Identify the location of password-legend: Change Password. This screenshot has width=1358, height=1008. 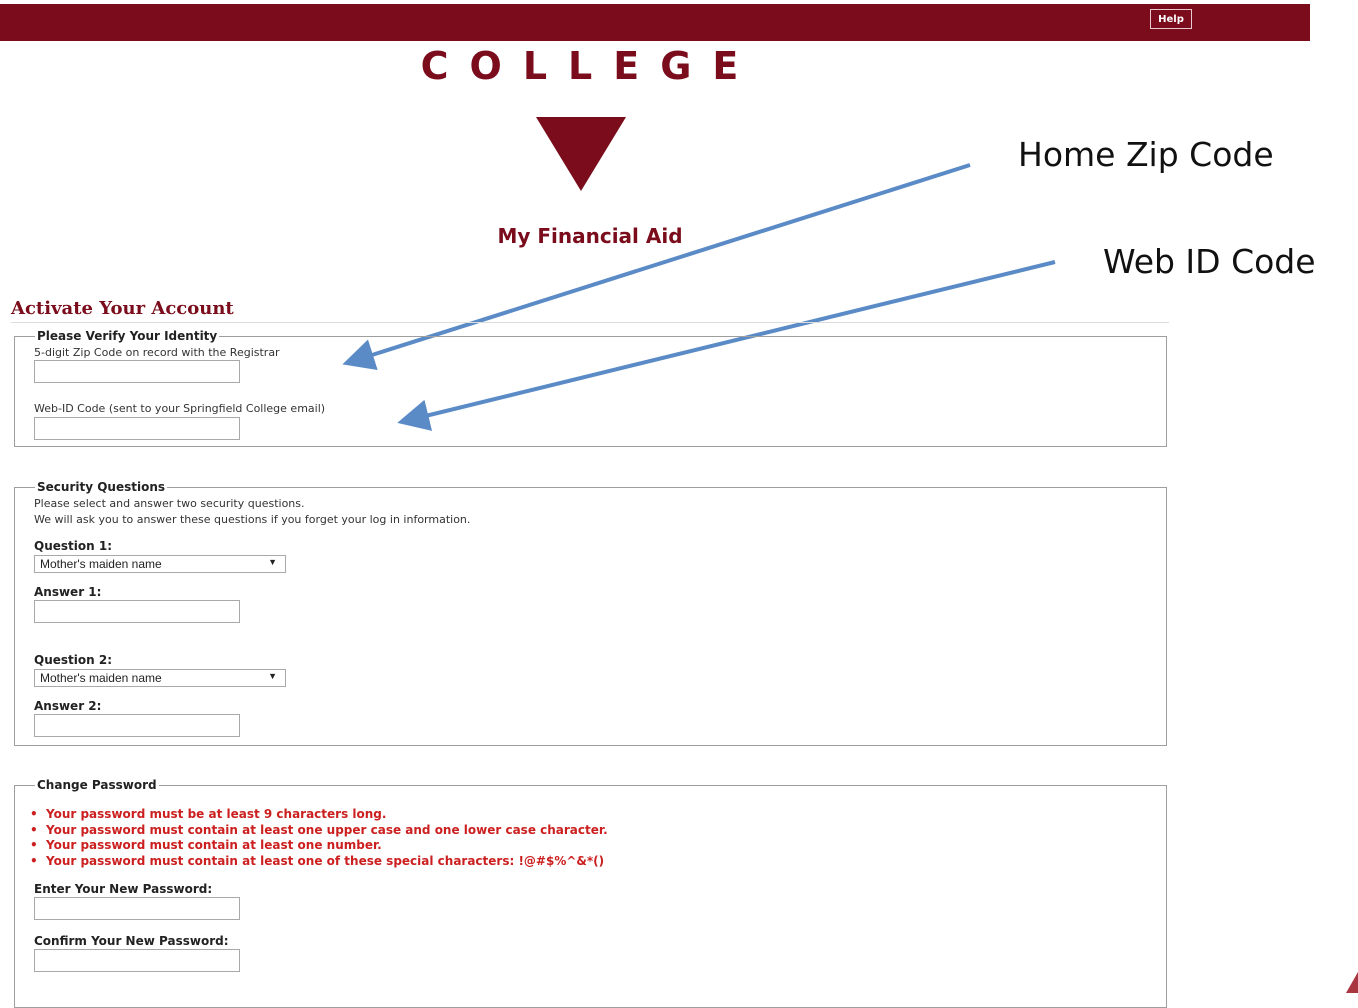
(97, 785).